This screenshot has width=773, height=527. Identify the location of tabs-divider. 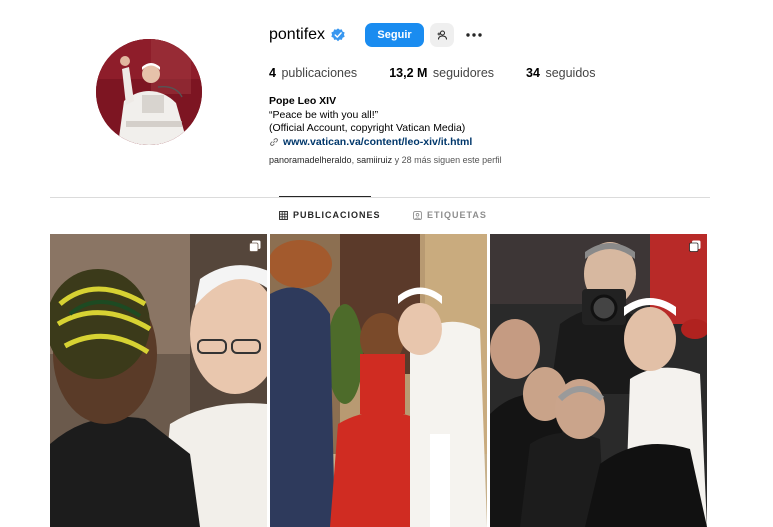
(380, 197).